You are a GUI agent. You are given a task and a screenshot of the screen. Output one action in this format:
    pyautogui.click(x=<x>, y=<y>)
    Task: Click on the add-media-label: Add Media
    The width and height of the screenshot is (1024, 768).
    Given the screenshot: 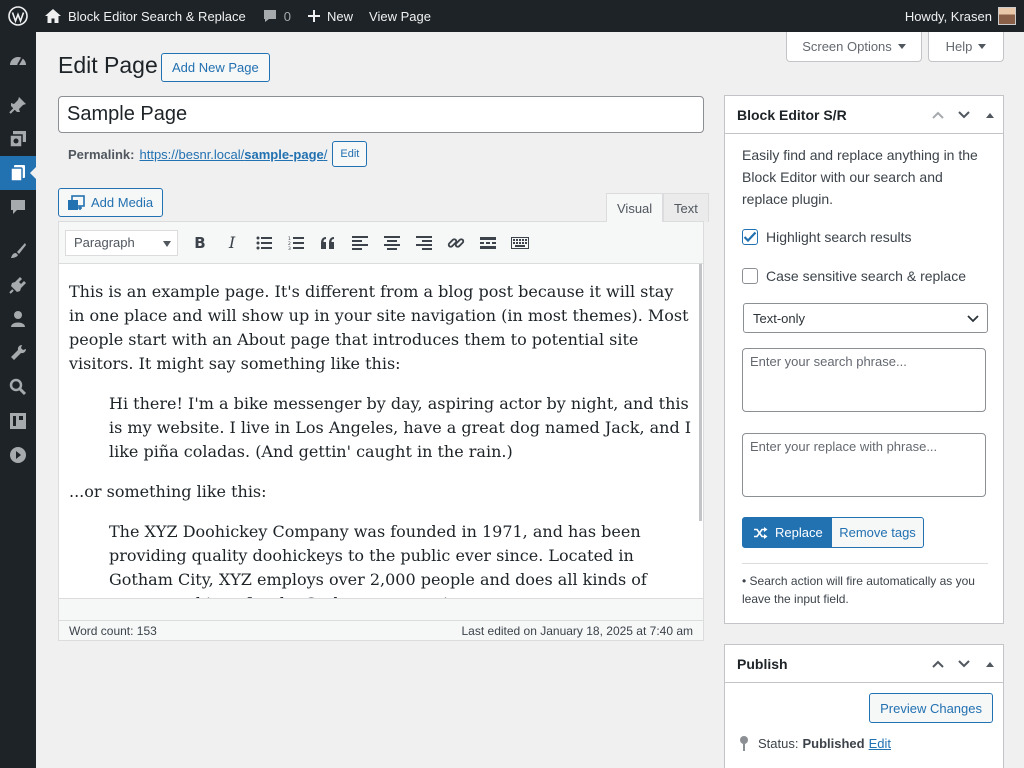 What is the action you would take?
    pyautogui.click(x=122, y=202)
    